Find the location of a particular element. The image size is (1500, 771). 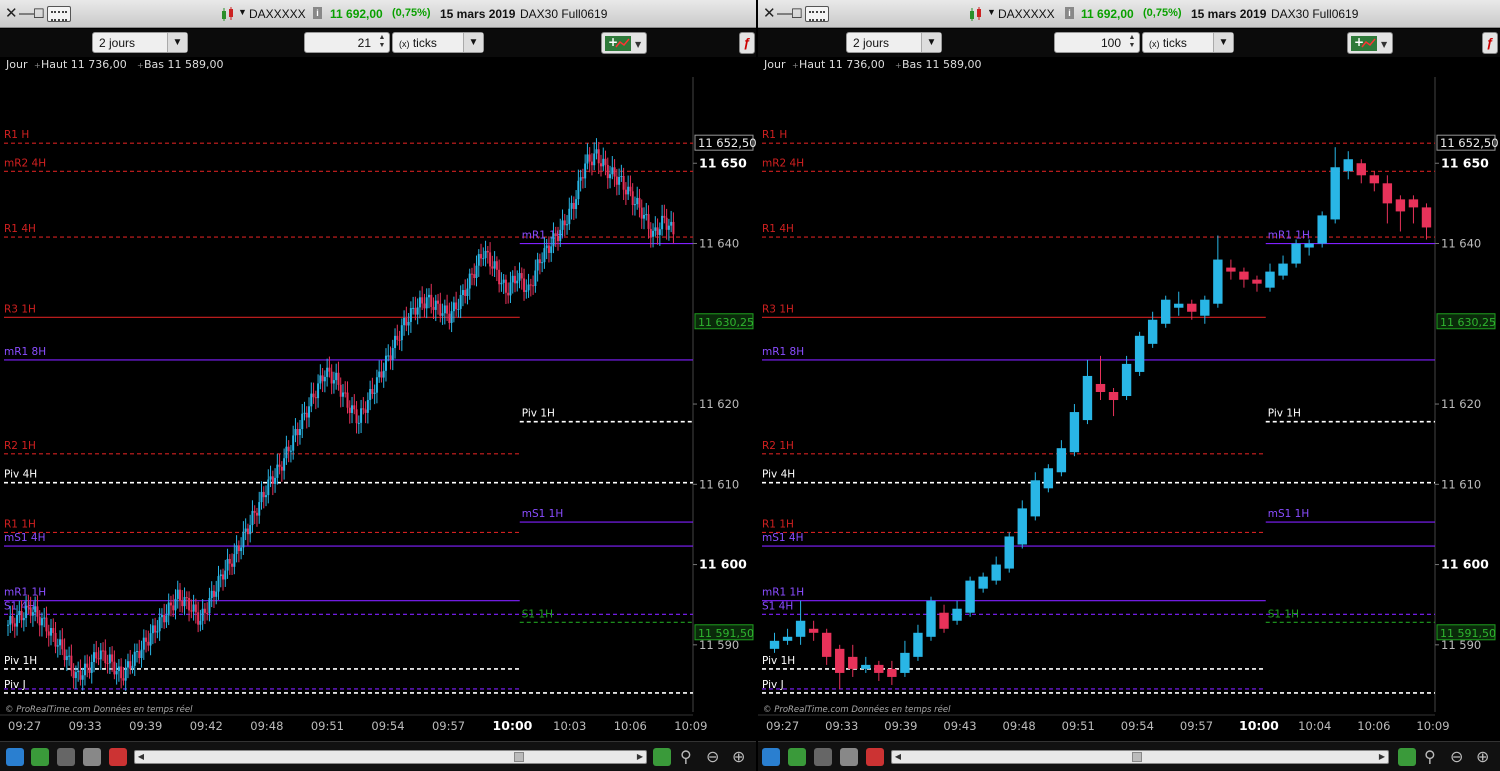

time-tick-label: 09:48 is located at coordinates (266, 726).